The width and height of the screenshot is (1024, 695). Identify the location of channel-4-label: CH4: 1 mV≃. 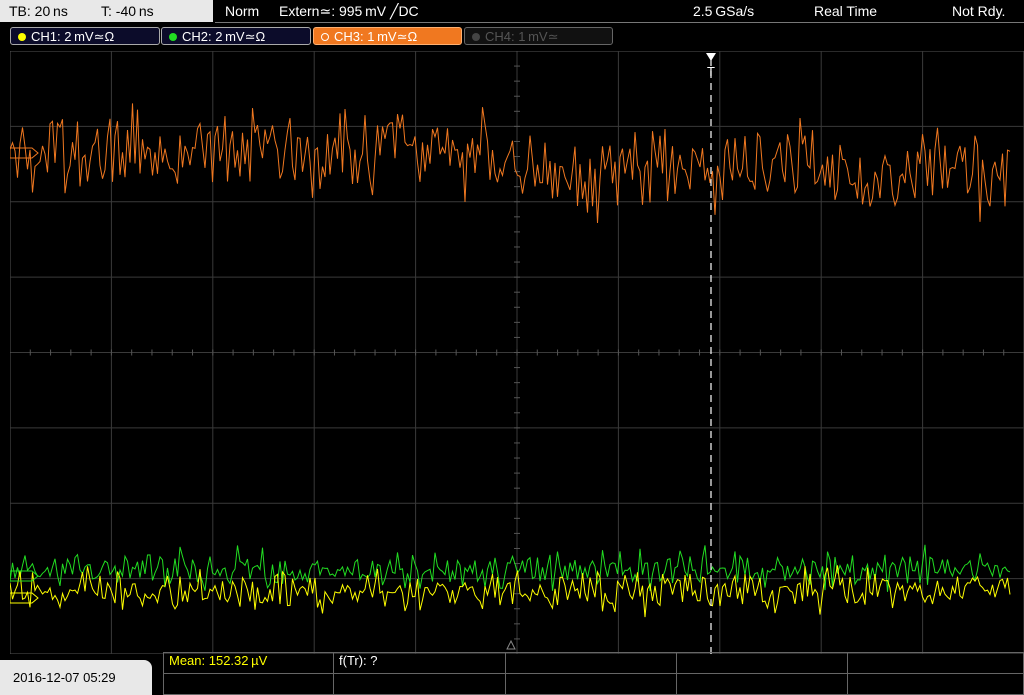
(522, 36).